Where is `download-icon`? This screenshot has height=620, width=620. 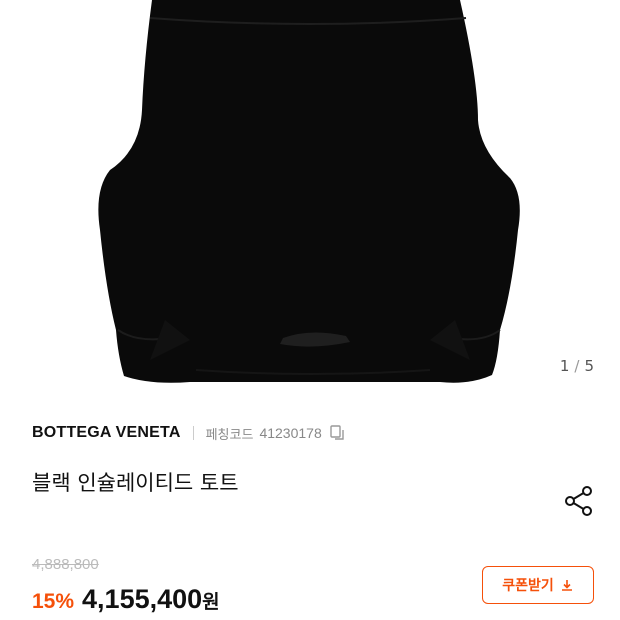 download-icon is located at coordinates (566, 585).